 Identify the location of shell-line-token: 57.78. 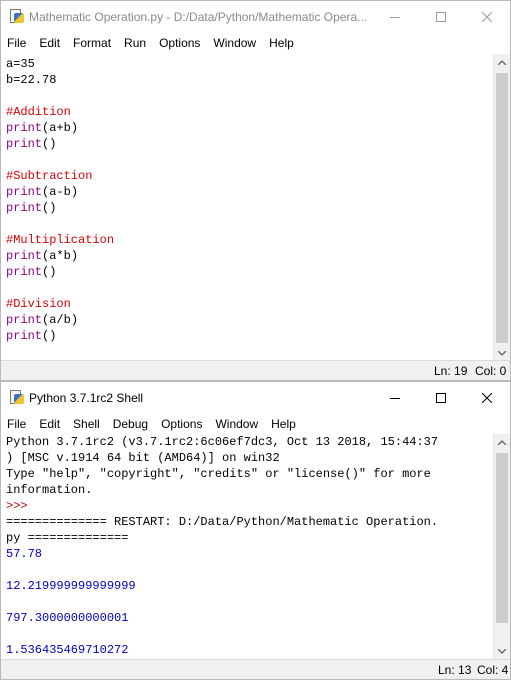
(24, 554).